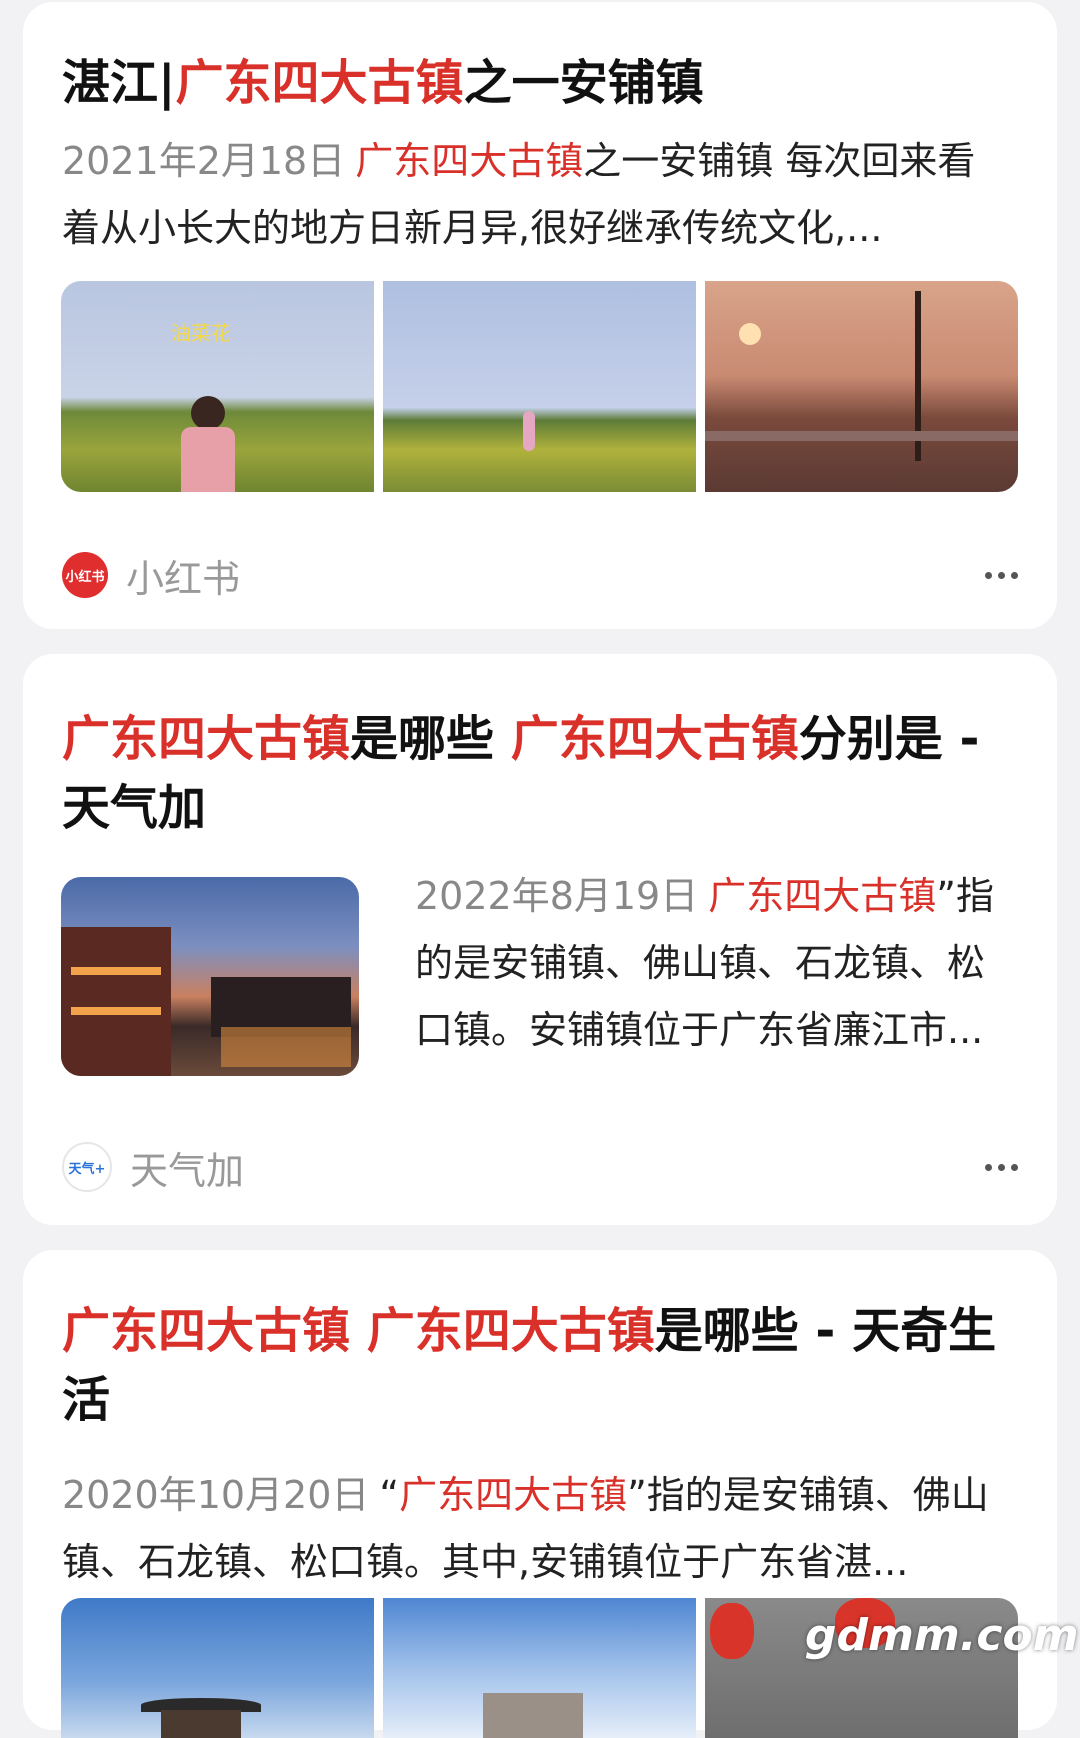  Describe the element at coordinates (583, 83) in the screenshot. I see `title-text: 之一安铺镇` at that location.